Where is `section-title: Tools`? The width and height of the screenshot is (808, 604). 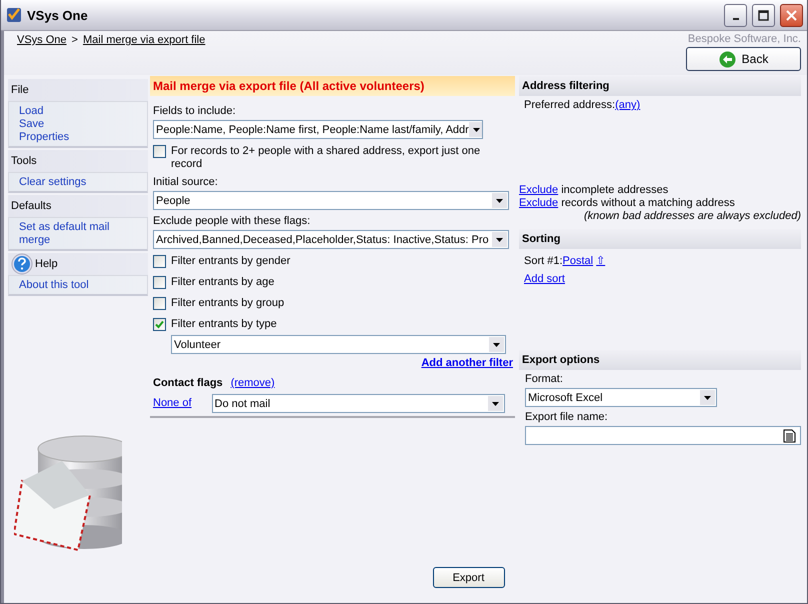
section-title: Tools is located at coordinates (24, 161).